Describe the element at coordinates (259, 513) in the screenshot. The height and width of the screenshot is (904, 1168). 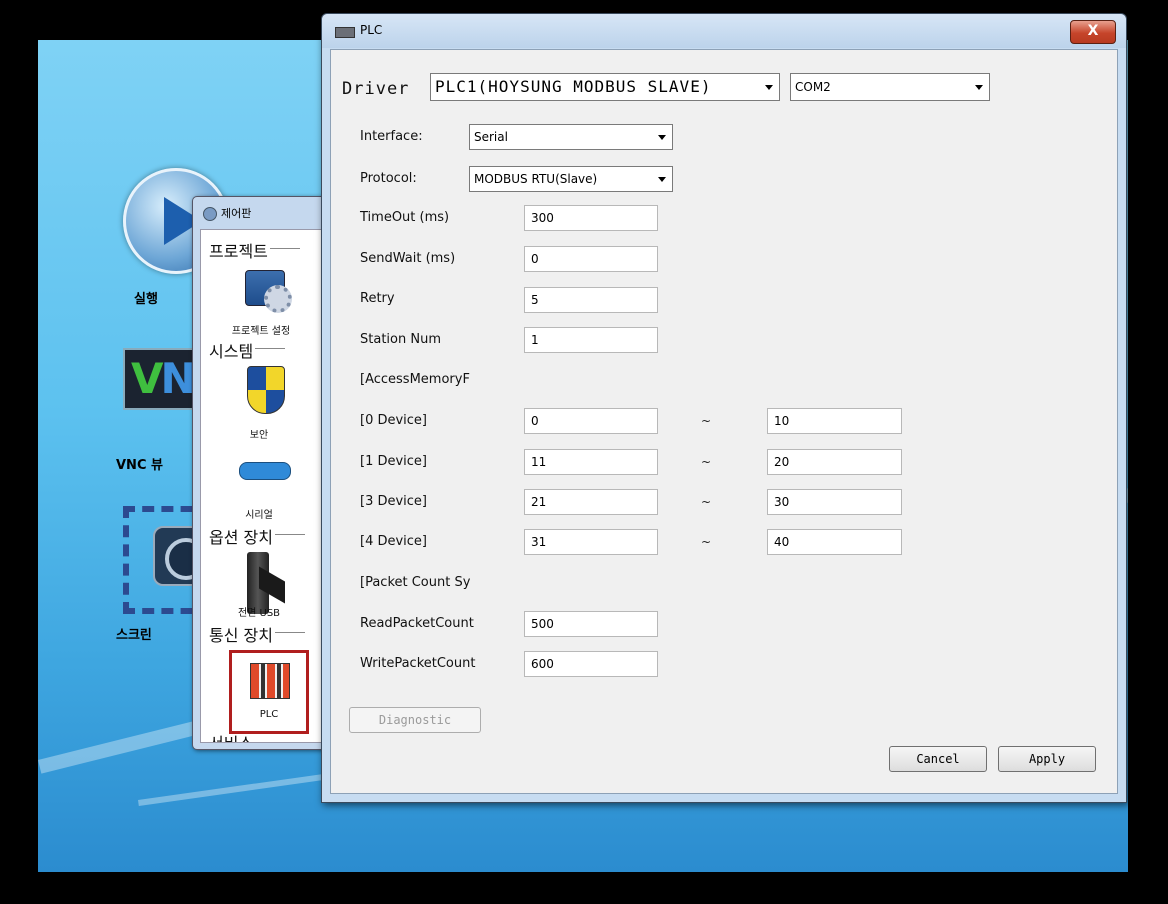
I see `item-serial: 시리얼` at that location.